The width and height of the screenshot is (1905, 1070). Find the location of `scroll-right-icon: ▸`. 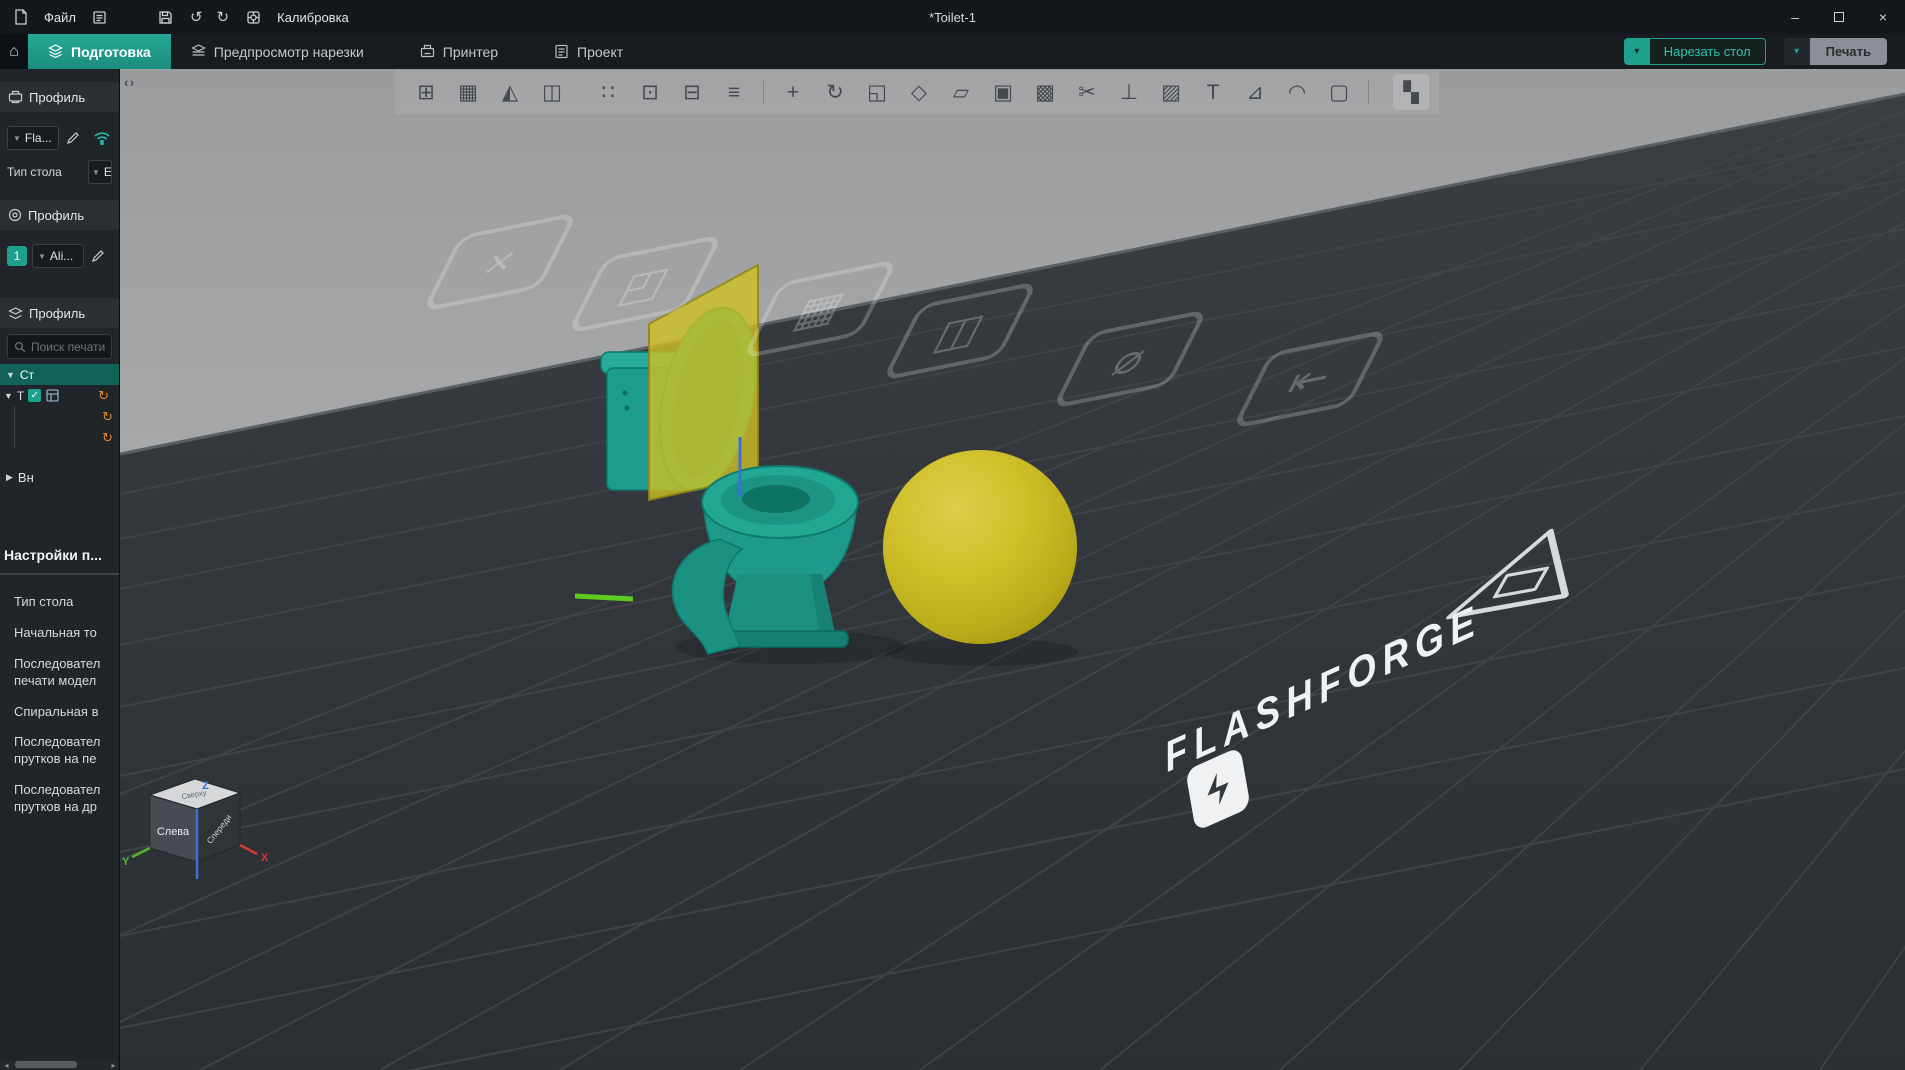

scroll-right-icon: ▸ is located at coordinates (113, 1065).